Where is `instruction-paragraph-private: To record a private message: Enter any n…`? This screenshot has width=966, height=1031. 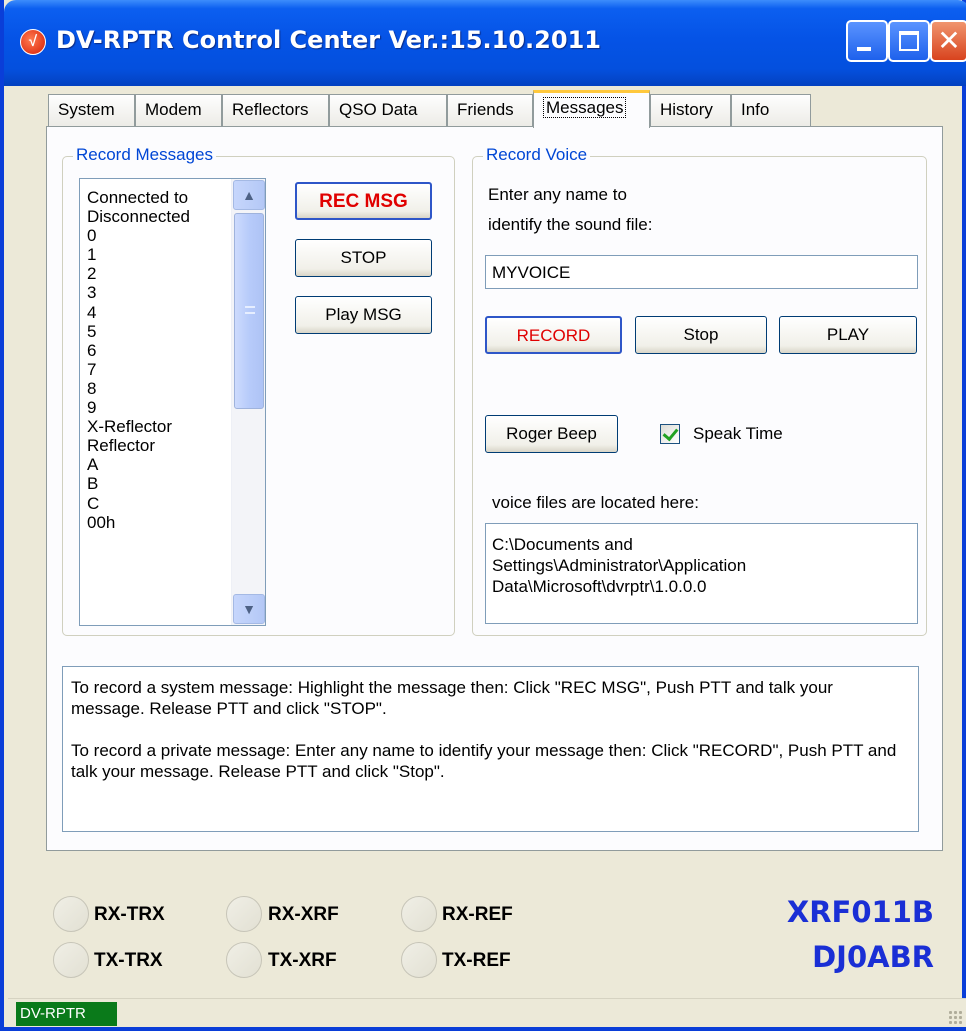 instruction-paragraph-private: To record a private message: Enter any n… is located at coordinates (484, 761).